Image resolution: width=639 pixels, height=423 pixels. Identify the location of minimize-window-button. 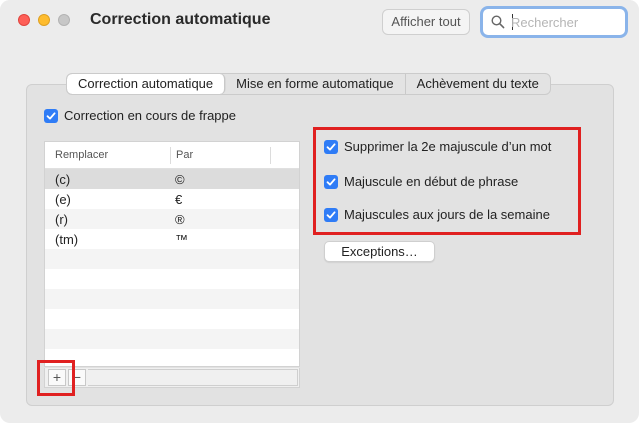
(44, 20).